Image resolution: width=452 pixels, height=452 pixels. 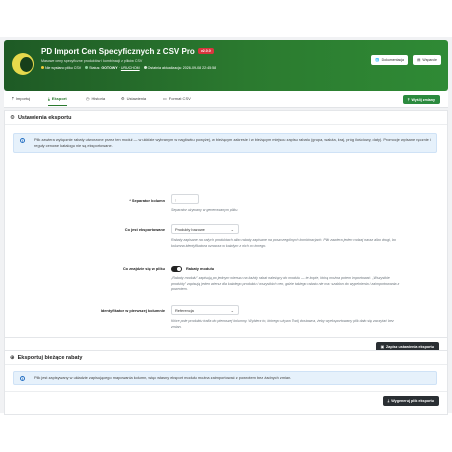 What do you see at coordinates (44, 117) in the screenshot?
I see `card-title: Ustawienia eksportu` at bounding box center [44, 117].